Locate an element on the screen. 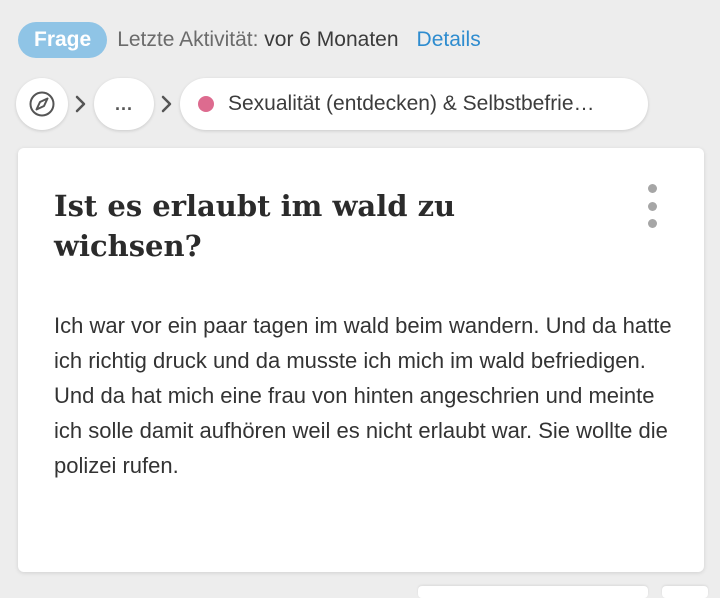  last-activity-text: Letzte Aktivität: vor 6 Monaten is located at coordinates (257, 40).